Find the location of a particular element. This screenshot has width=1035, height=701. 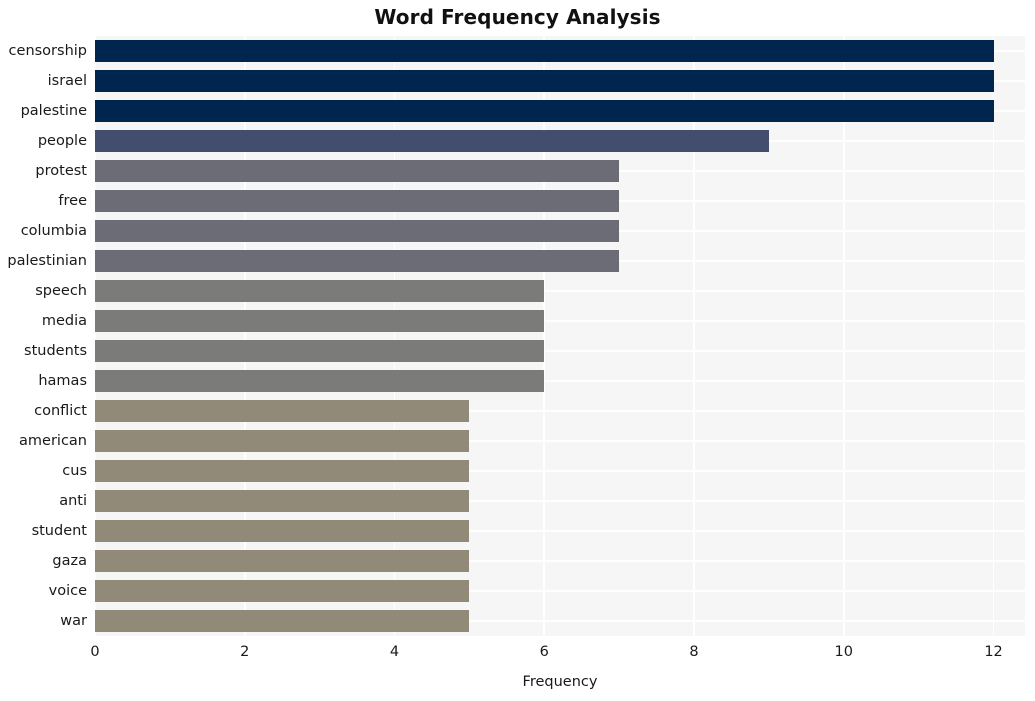

bar-conflict is located at coordinates (282, 411).